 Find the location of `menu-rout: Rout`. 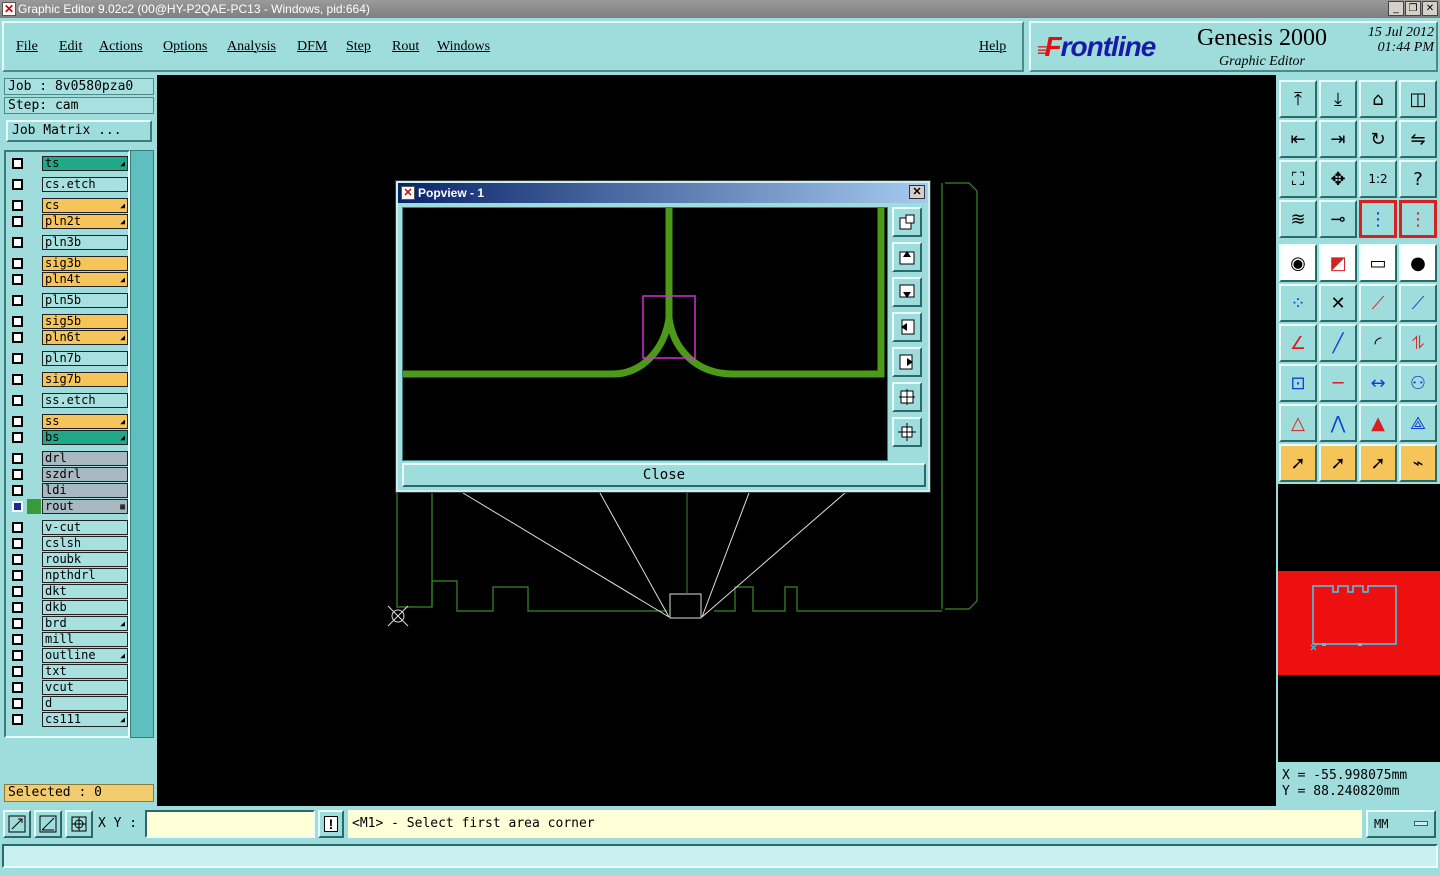

menu-rout: Rout is located at coordinates (405, 47).